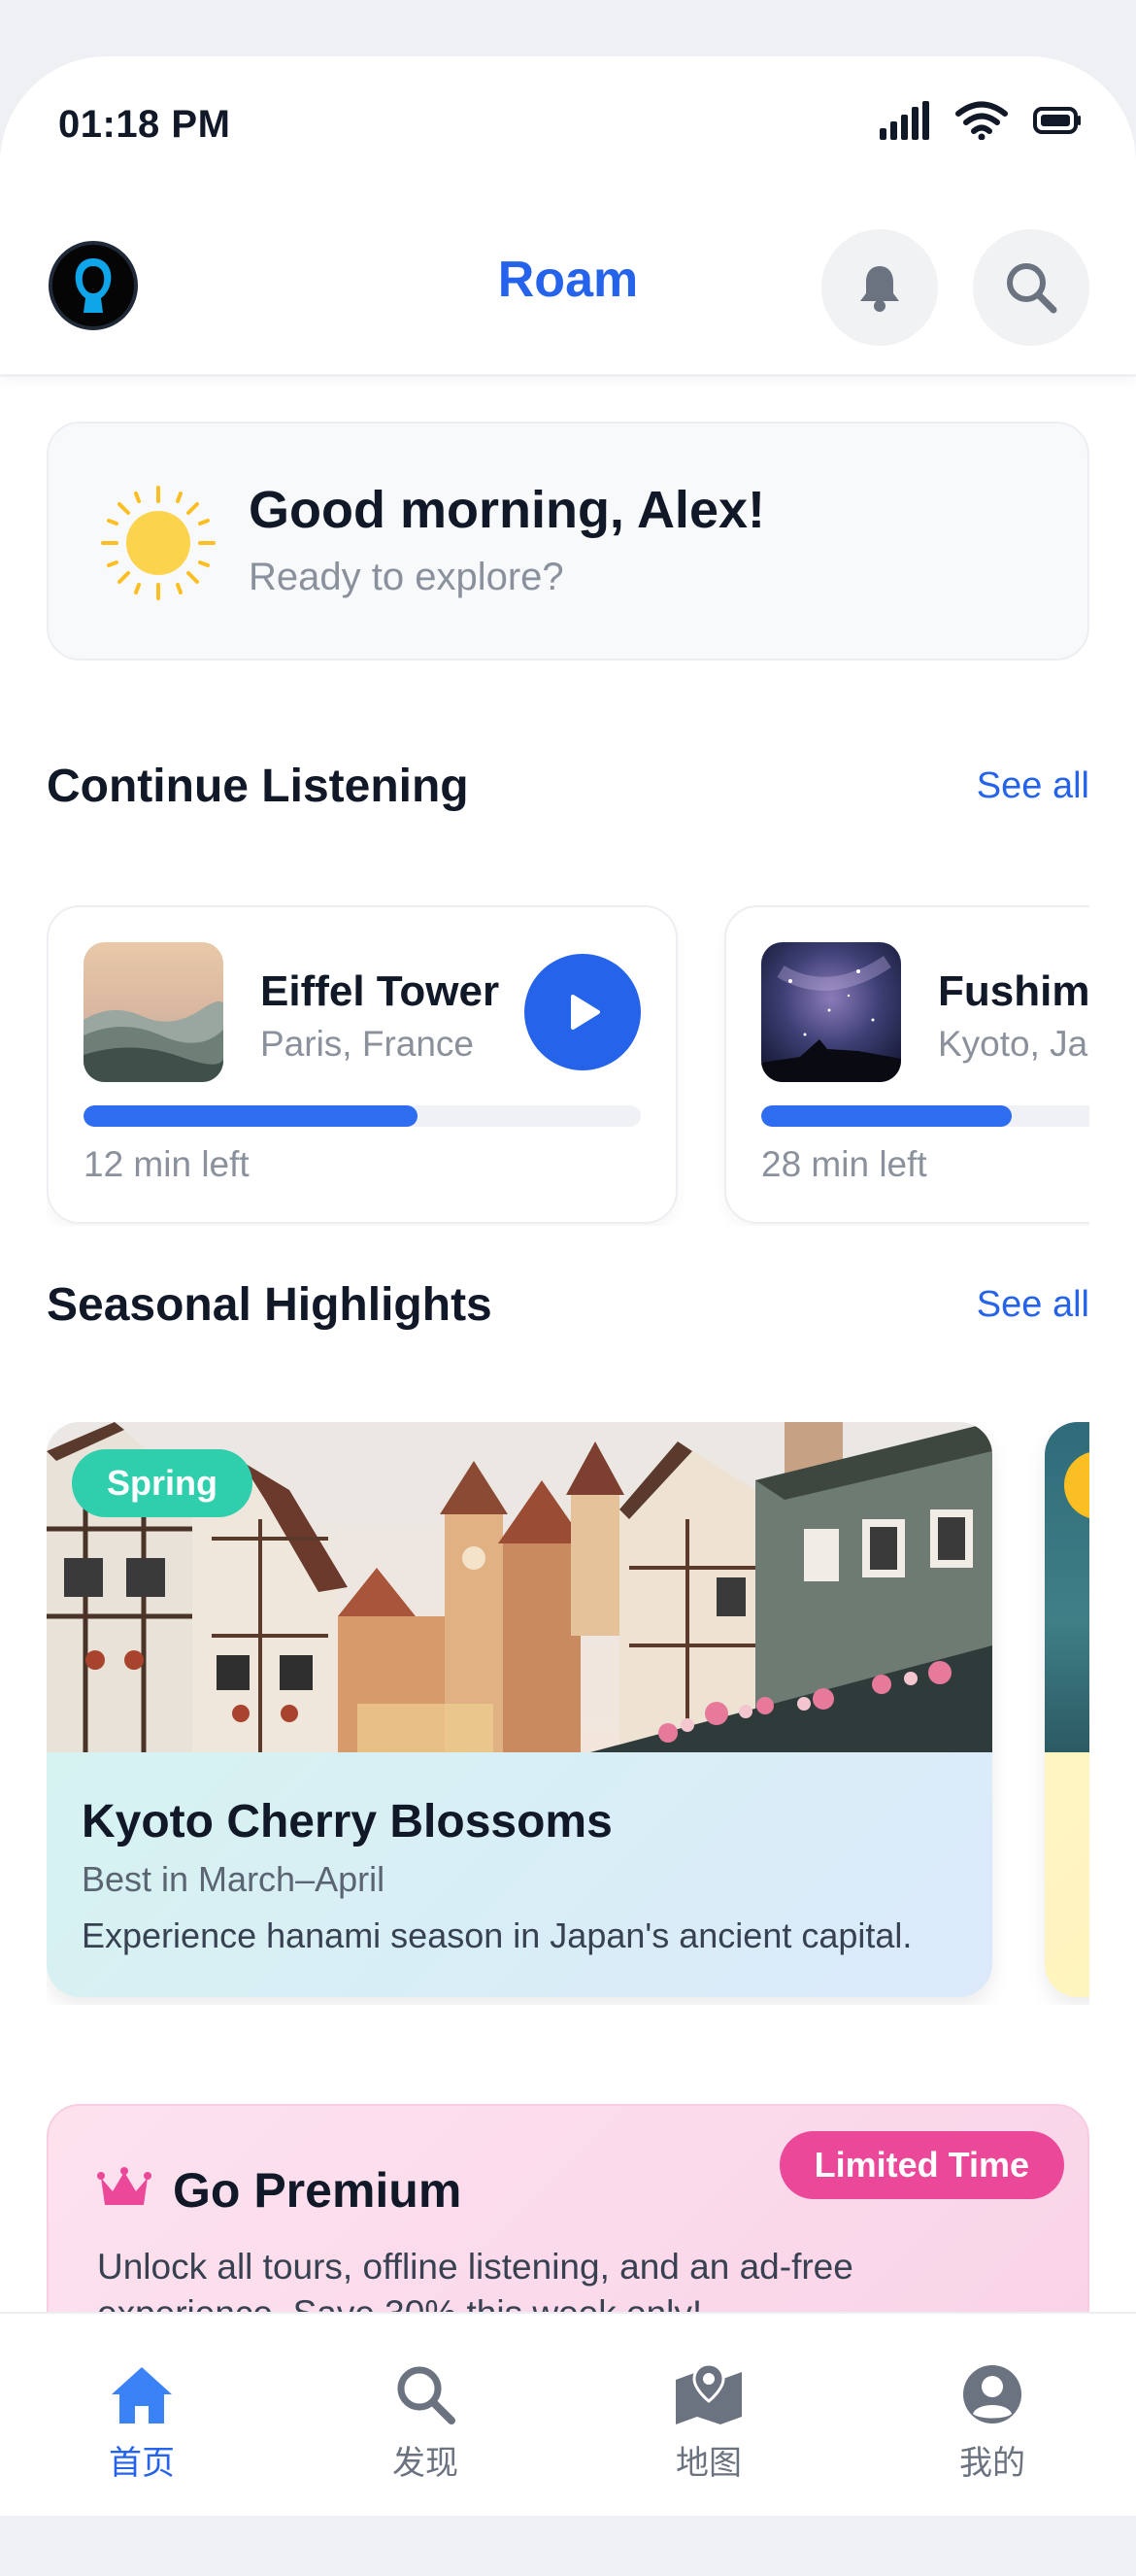  What do you see at coordinates (507, 510) in the screenshot?
I see `greeting-title: Good morning, Alex!` at bounding box center [507, 510].